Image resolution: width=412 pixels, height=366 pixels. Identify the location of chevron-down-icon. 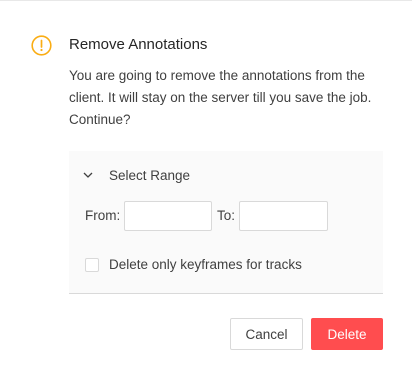
(88, 175).